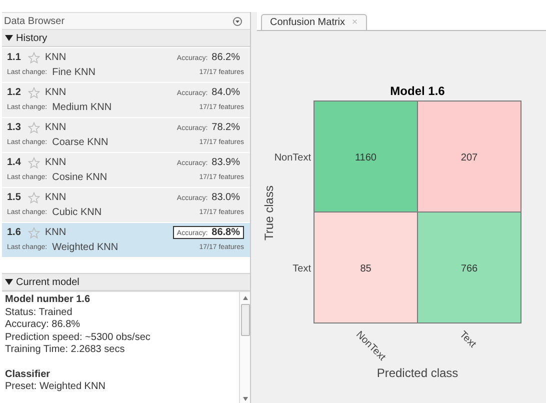 The width and height of the screenshot is (546, 403). Describe the element at coordinates (80, 177) in the screenshot. I see `last-change-value: Cosine KNN` at that location.